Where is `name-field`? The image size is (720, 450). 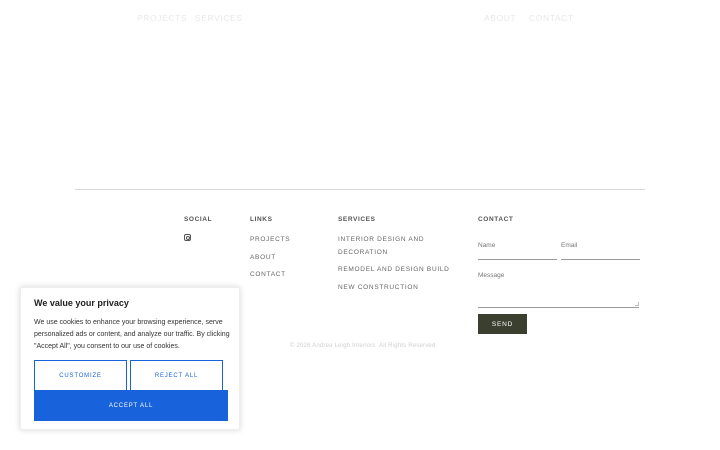 name-field is located at coordinates (517, 259).